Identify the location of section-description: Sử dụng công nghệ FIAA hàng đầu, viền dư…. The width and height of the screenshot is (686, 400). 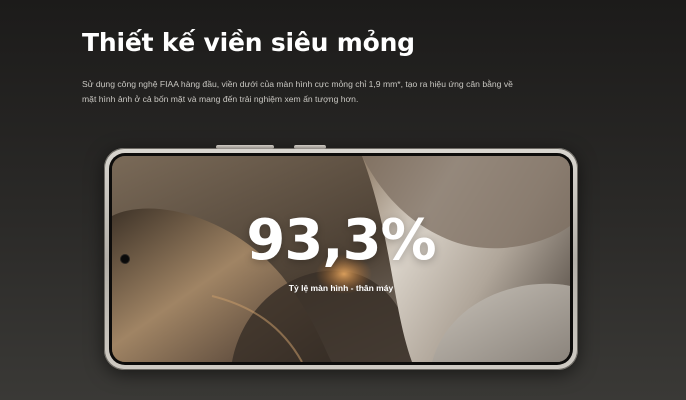
(297, 91).